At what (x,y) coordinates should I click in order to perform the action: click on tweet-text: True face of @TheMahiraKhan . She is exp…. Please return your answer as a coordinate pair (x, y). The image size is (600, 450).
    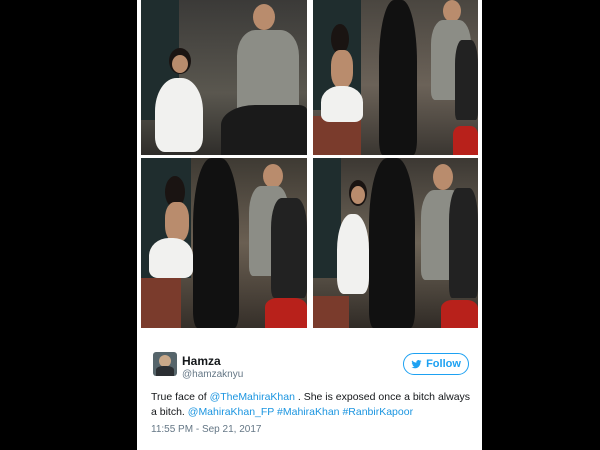
    Looking at the image, I should click on (312, 405).